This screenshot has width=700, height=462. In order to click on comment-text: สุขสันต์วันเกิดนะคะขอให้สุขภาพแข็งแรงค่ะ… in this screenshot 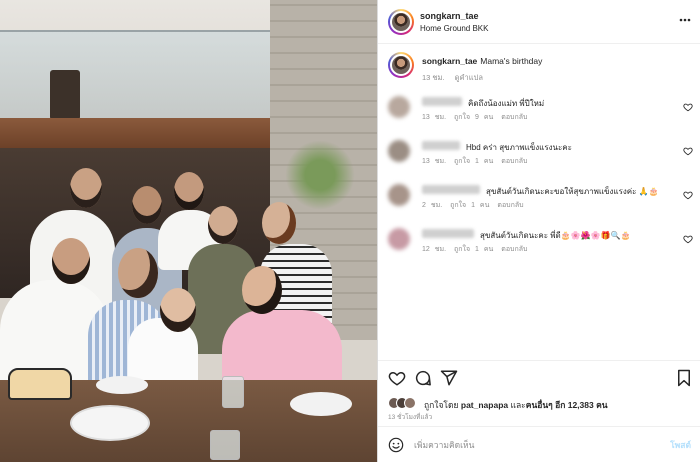, I will do `click(572, 191)`.